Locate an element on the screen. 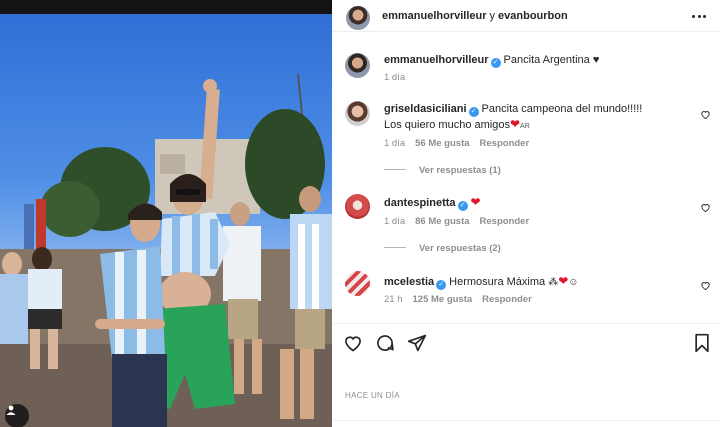 Image resolution: width=720 pixels, height=427 pixels. comment-text: Hermosura Máxima is located at coordinates (497, 282).